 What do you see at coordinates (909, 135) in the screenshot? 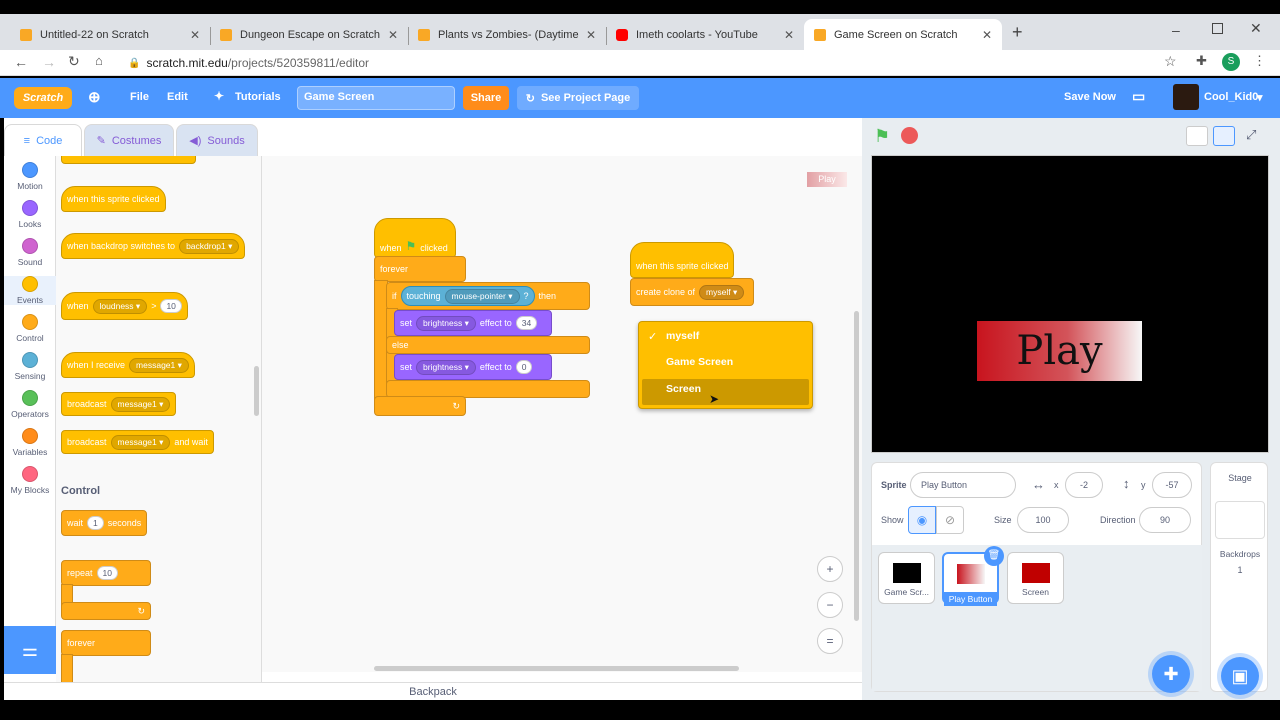
I see `stop-icon` at bounding box center [909, 135].